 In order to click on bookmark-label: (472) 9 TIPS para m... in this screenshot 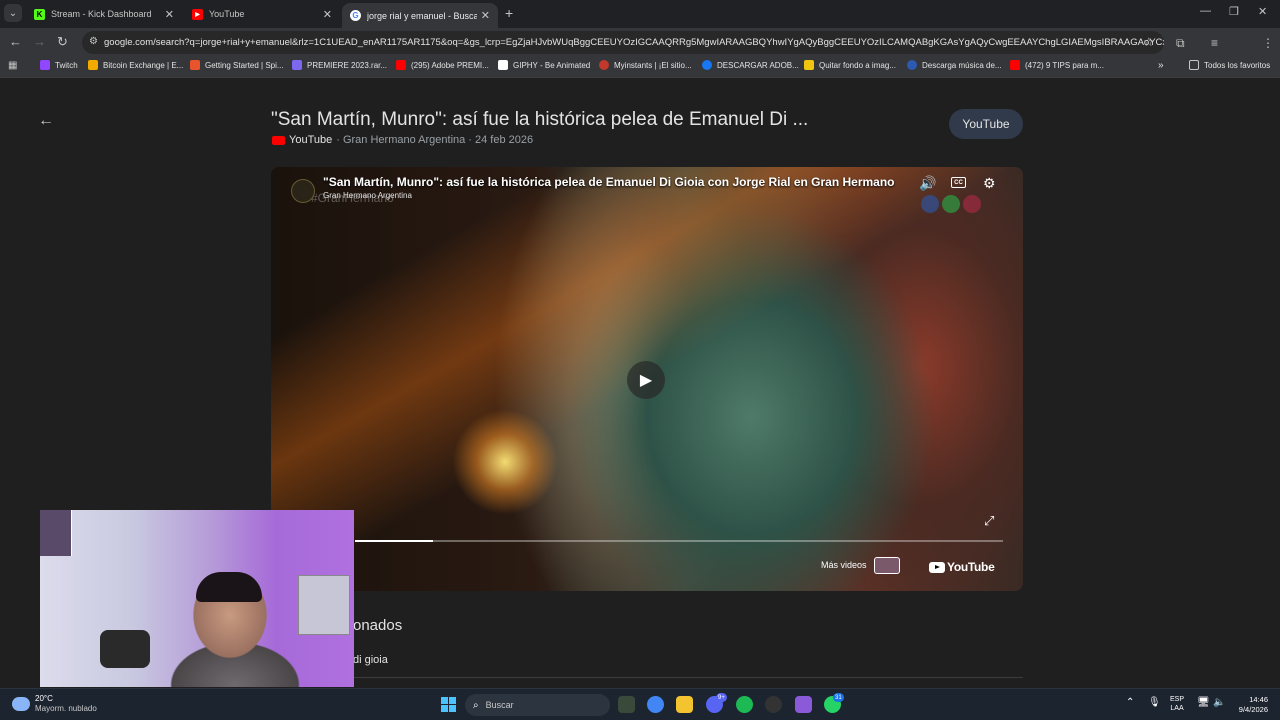, I will do `click(1064, 65)`.